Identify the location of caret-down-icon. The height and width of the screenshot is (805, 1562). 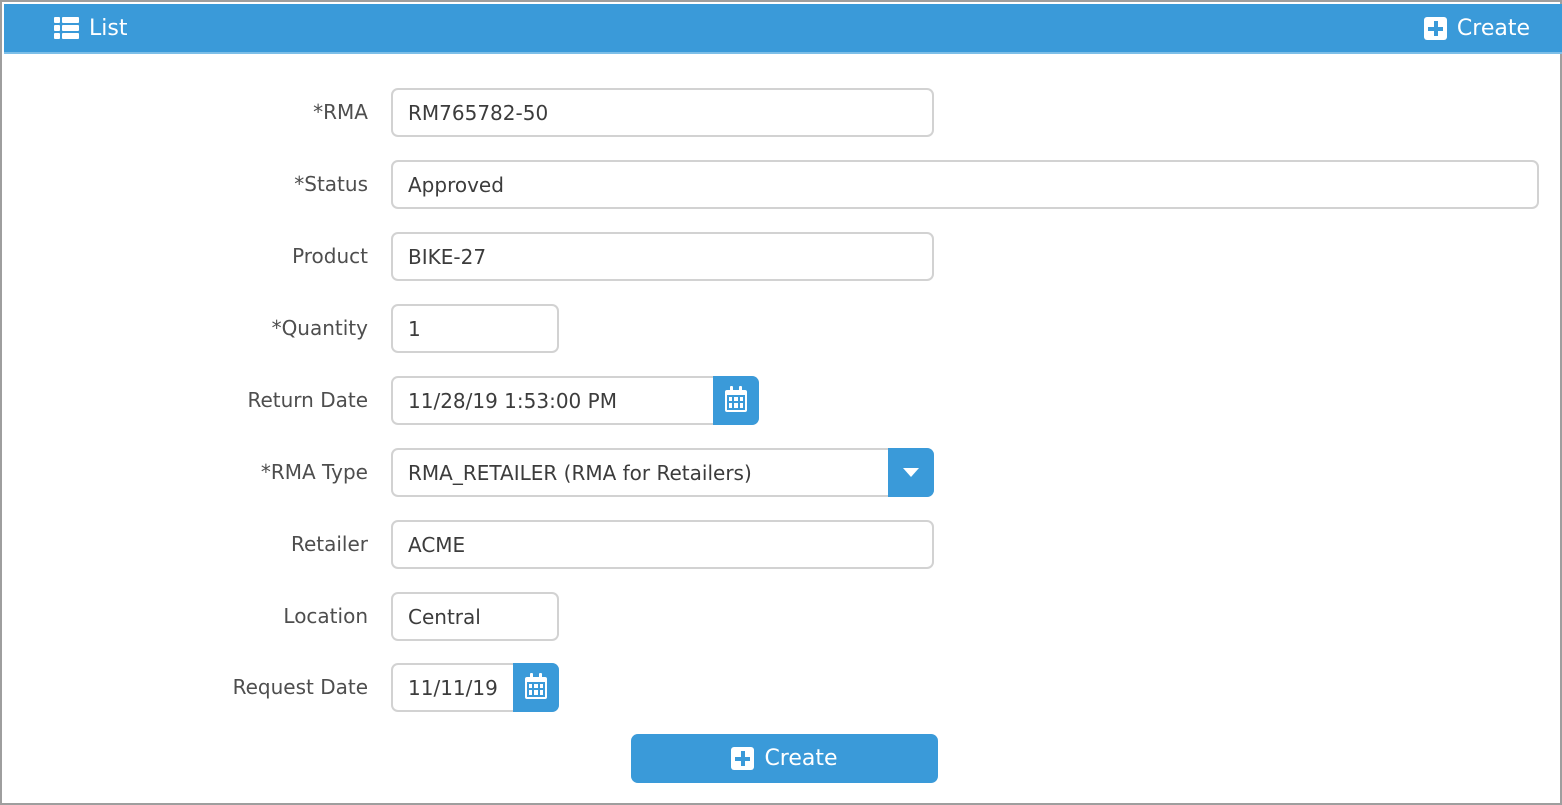
(911, 472).